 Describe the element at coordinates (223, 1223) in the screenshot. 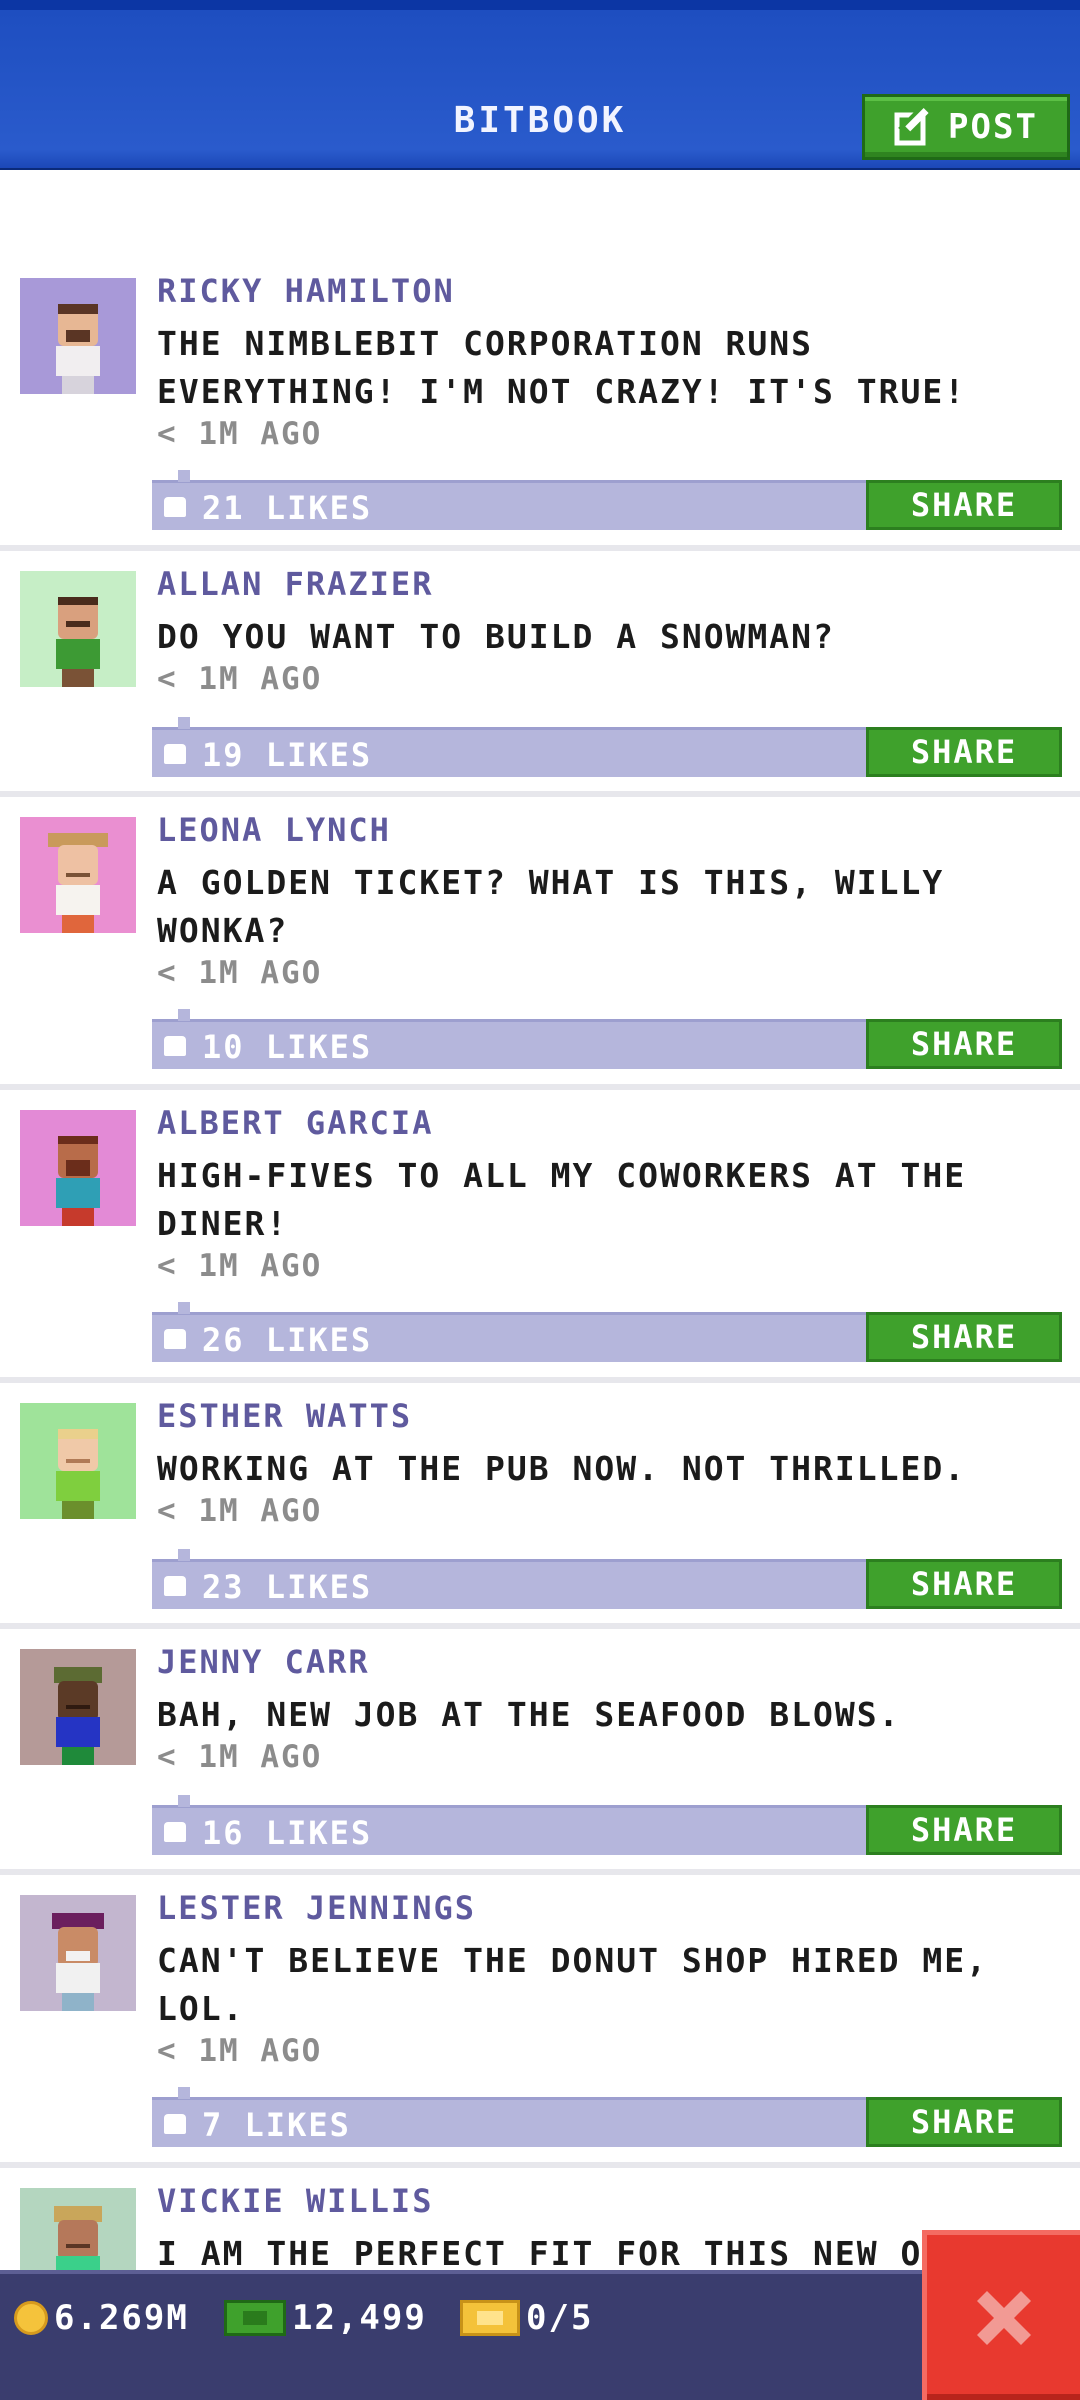

I see `post-text-line: DINER!` at that location.